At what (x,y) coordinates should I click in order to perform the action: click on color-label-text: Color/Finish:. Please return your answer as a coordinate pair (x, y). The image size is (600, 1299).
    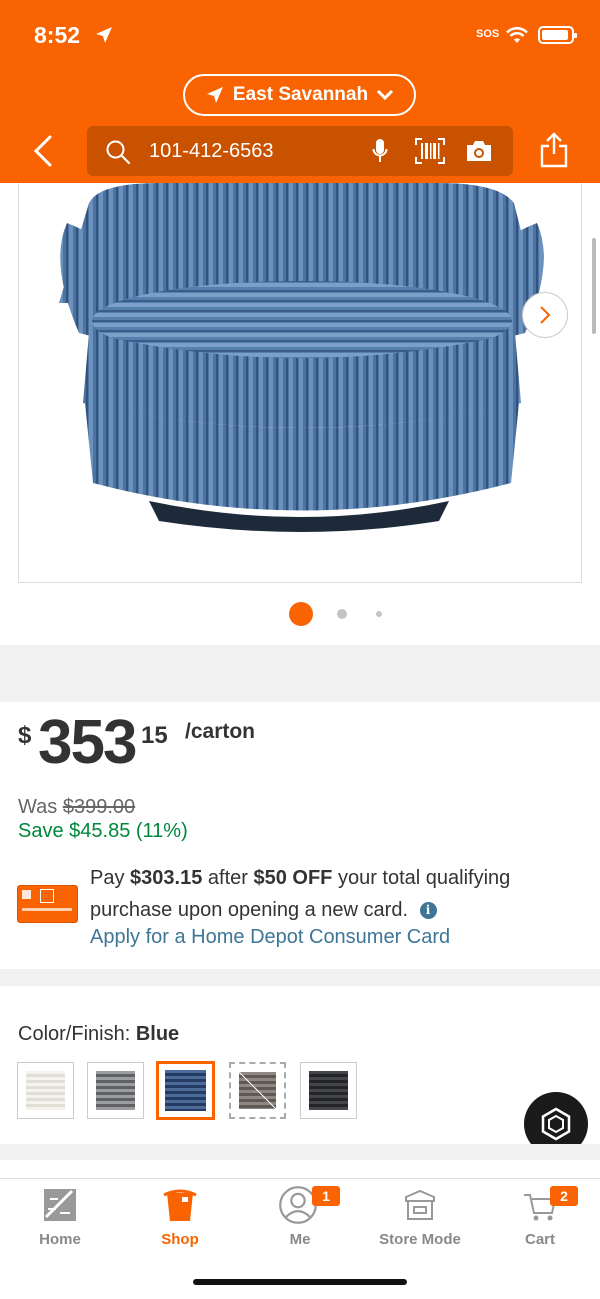
    Looking at the image, I should click on (74, 1034).